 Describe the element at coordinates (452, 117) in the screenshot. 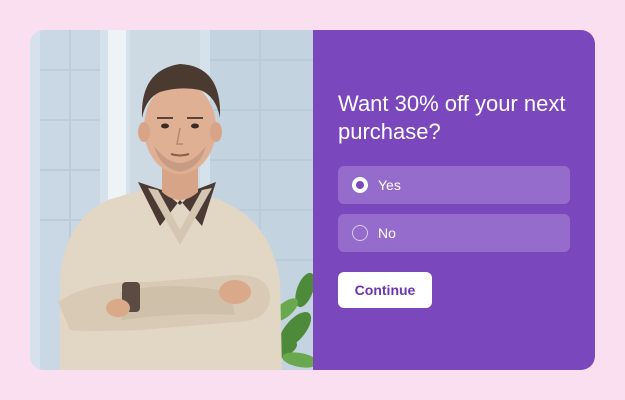

I see `offer-question: Want 30% off your next purchase?` at that location.